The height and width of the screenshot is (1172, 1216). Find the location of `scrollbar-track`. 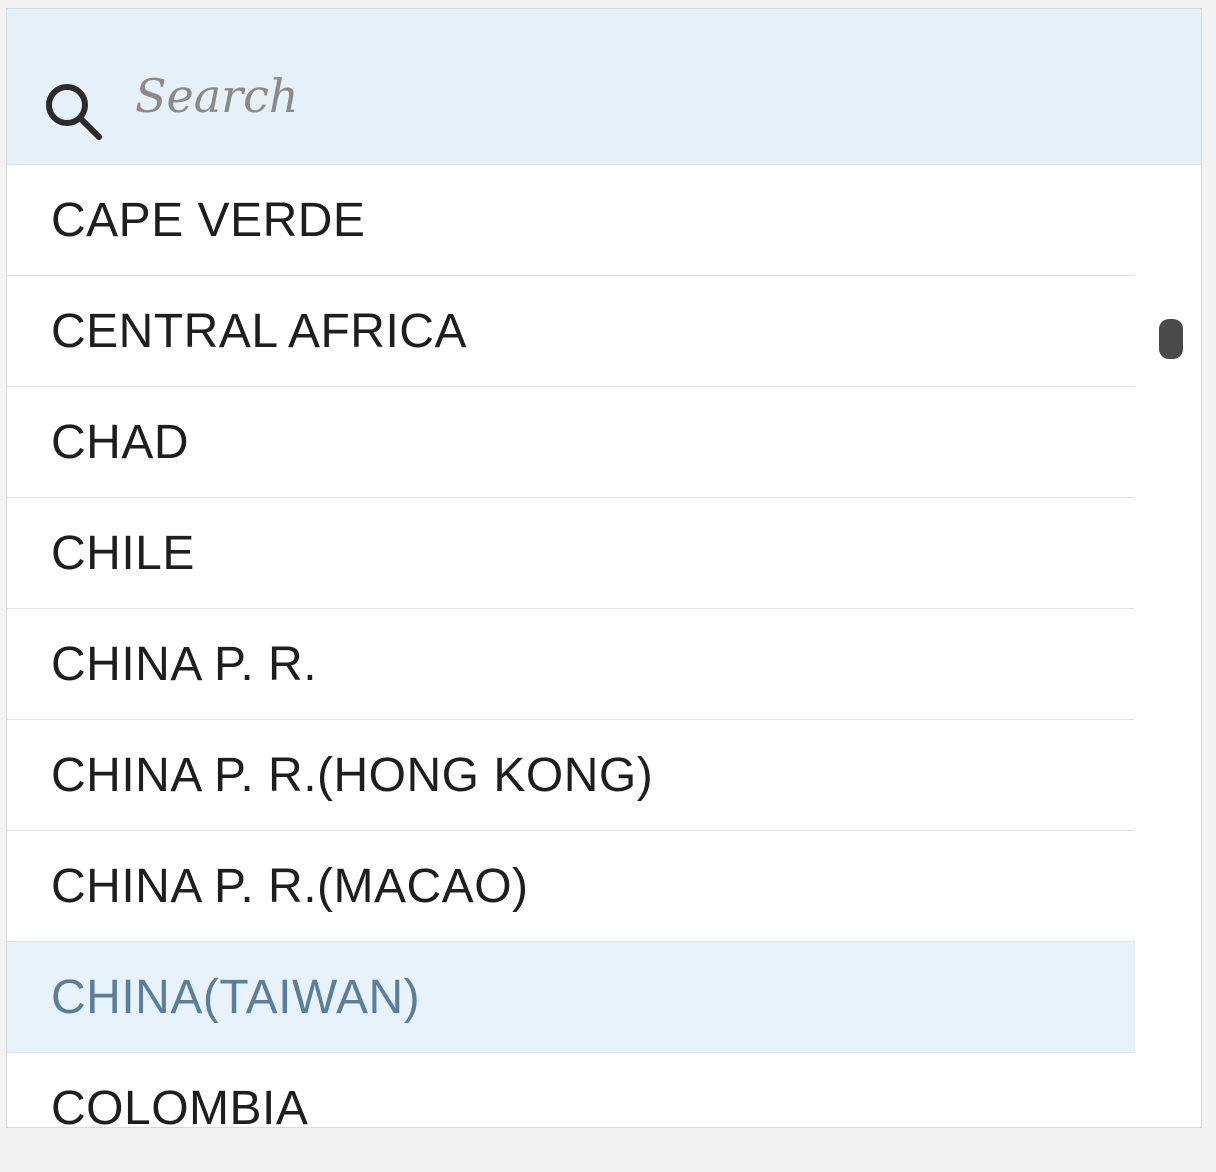

scrollbar-track is located at coordinates (1171, 645).